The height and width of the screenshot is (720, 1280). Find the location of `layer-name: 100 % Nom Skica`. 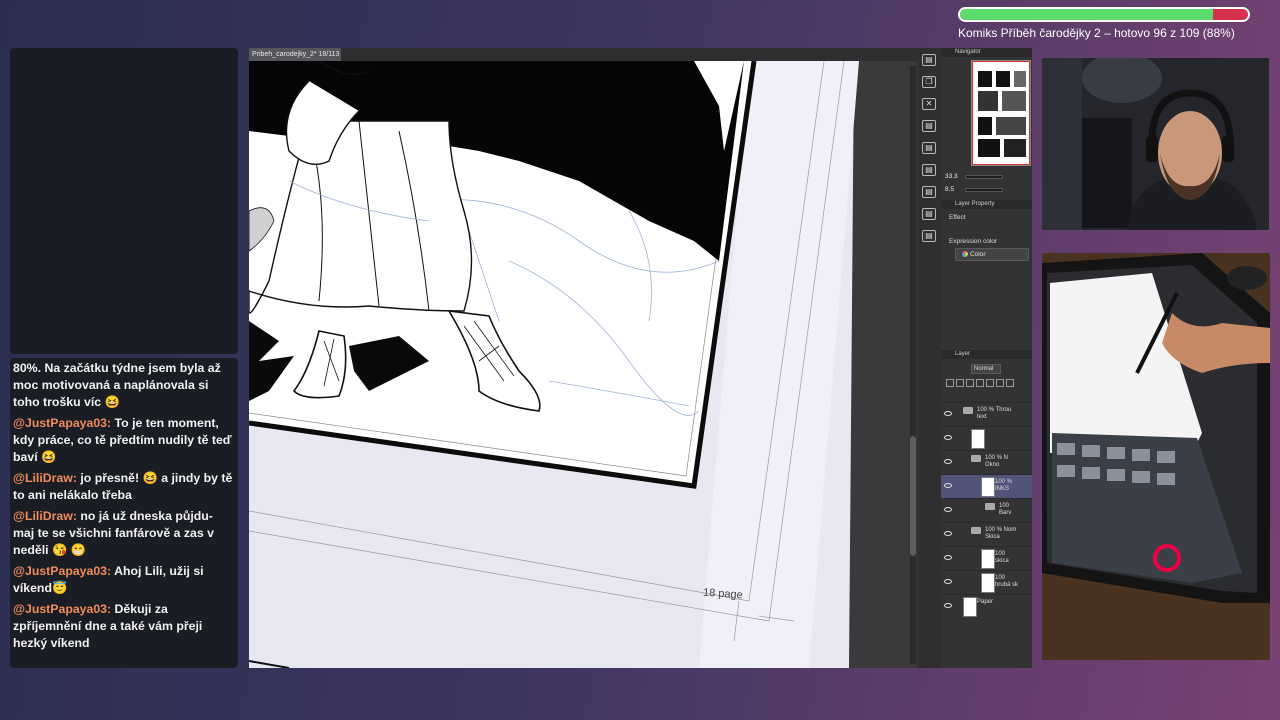

layer-name: 100 % Nom Skica is located at coordinates (1001, 533).